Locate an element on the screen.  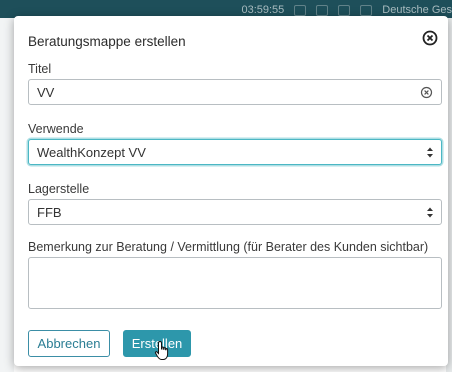
bemerkung-textarea is located at coordinates (235, 283).